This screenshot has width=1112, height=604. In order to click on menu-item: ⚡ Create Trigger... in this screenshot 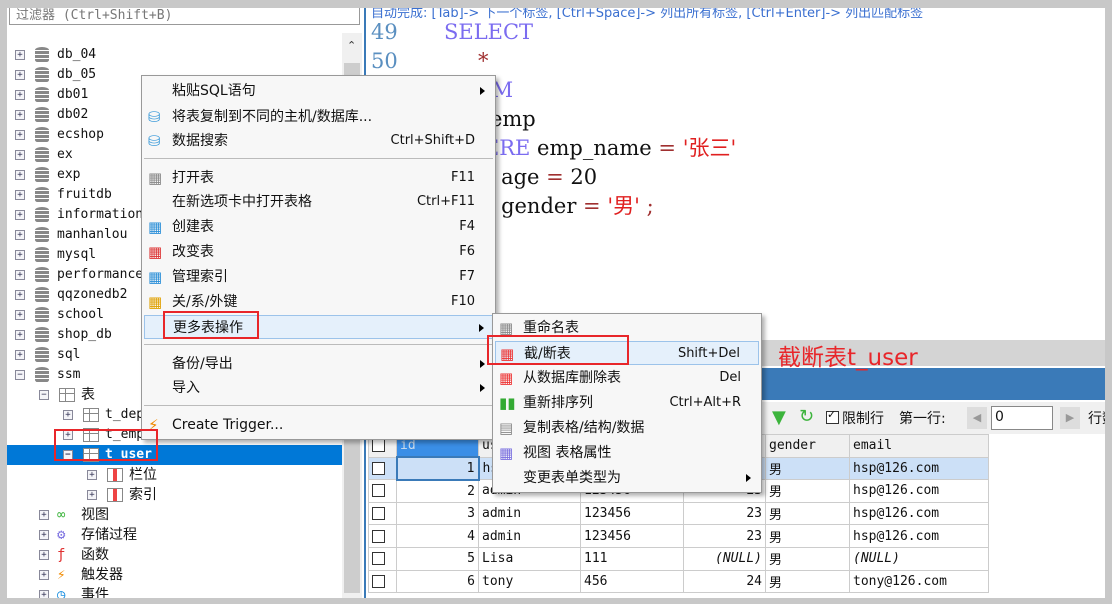, I will do `click(318, 425)`.